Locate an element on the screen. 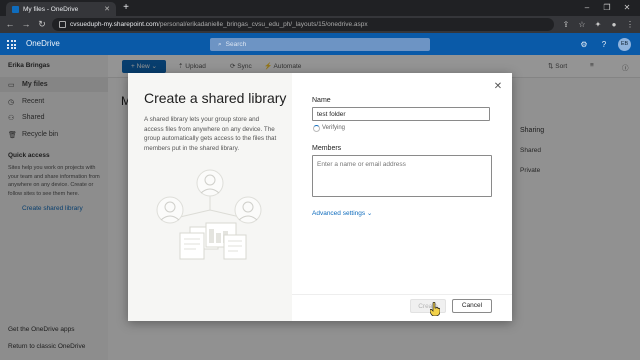 The width and height of the screenshot is (640, 360). back-icon: ← is located at coordinates (10, 24).